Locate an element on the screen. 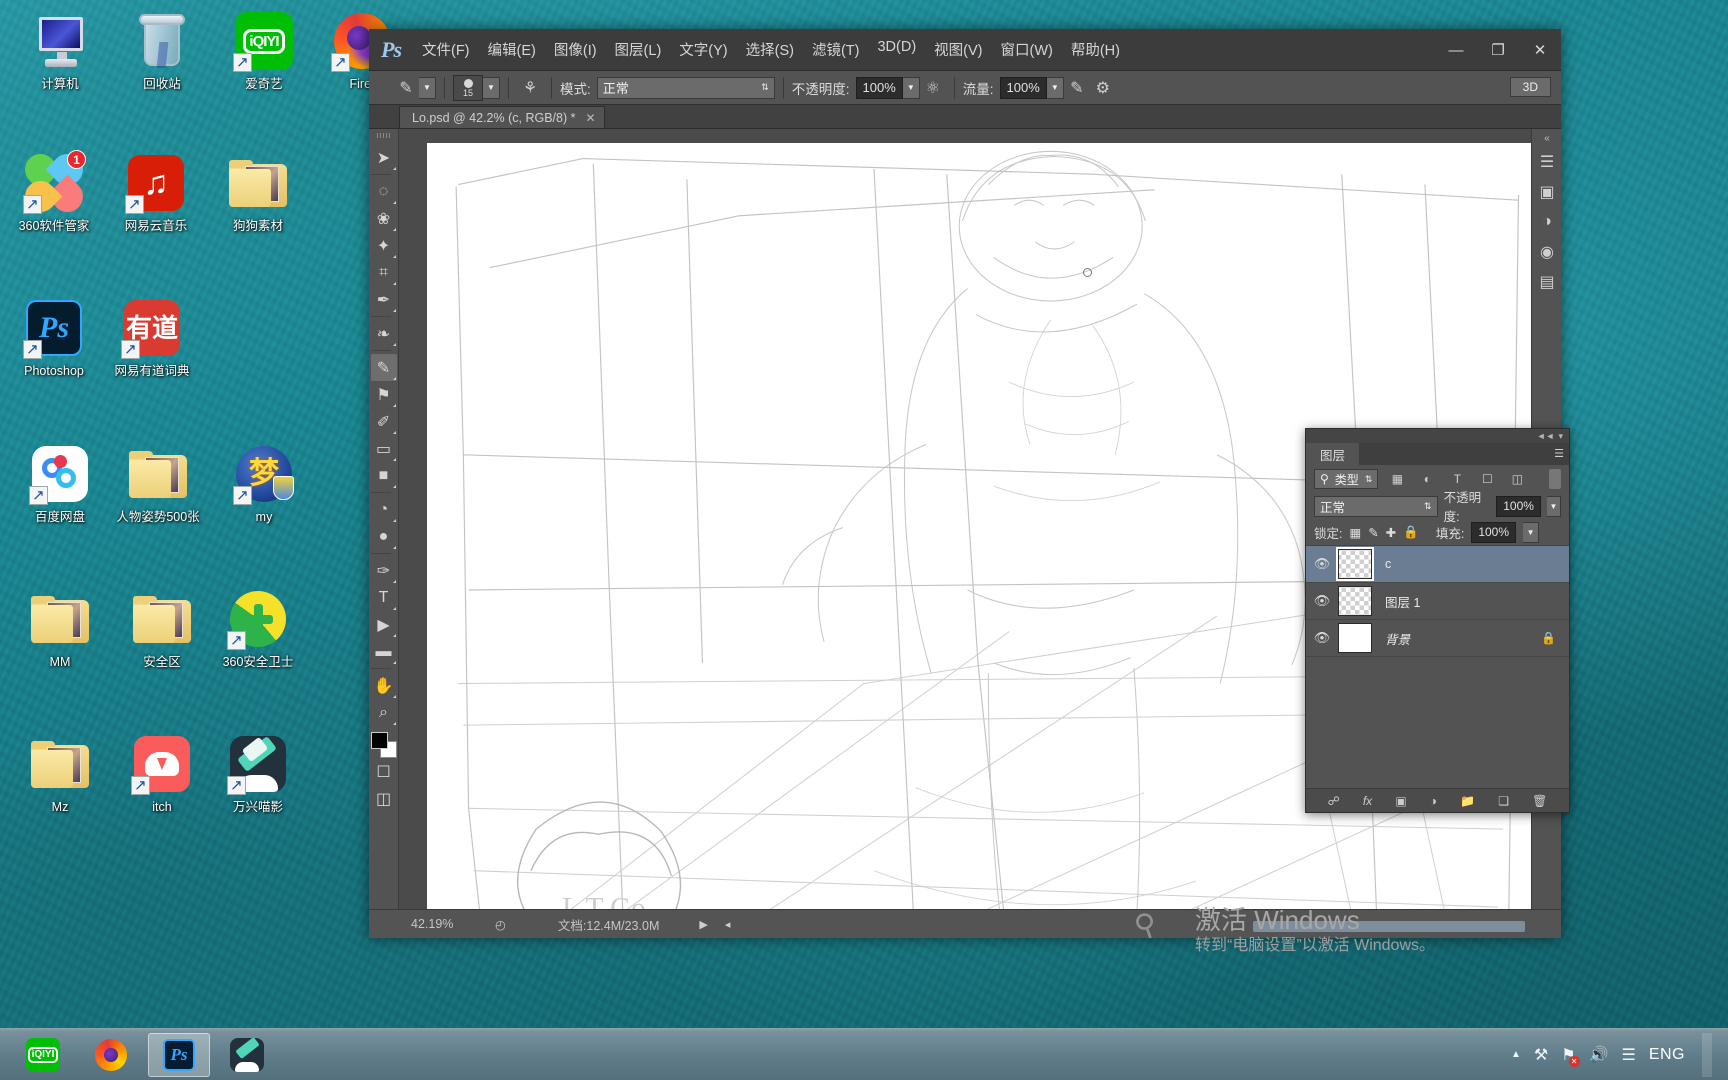  minimize-button: — is located at coordinates (1456, 50).